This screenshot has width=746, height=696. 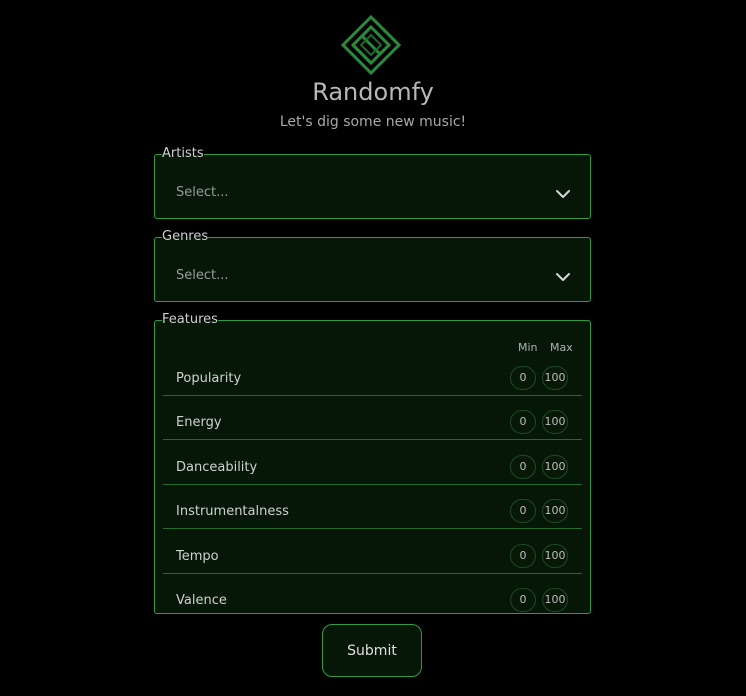 What do you see at coordinates (523, 556) in the screenshot?
I see `tempo-min-input` at bounding box center [523, 556].